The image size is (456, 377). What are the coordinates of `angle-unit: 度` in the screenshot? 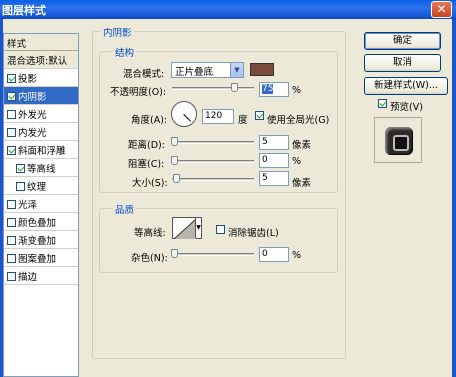 It's located at (243, 120).